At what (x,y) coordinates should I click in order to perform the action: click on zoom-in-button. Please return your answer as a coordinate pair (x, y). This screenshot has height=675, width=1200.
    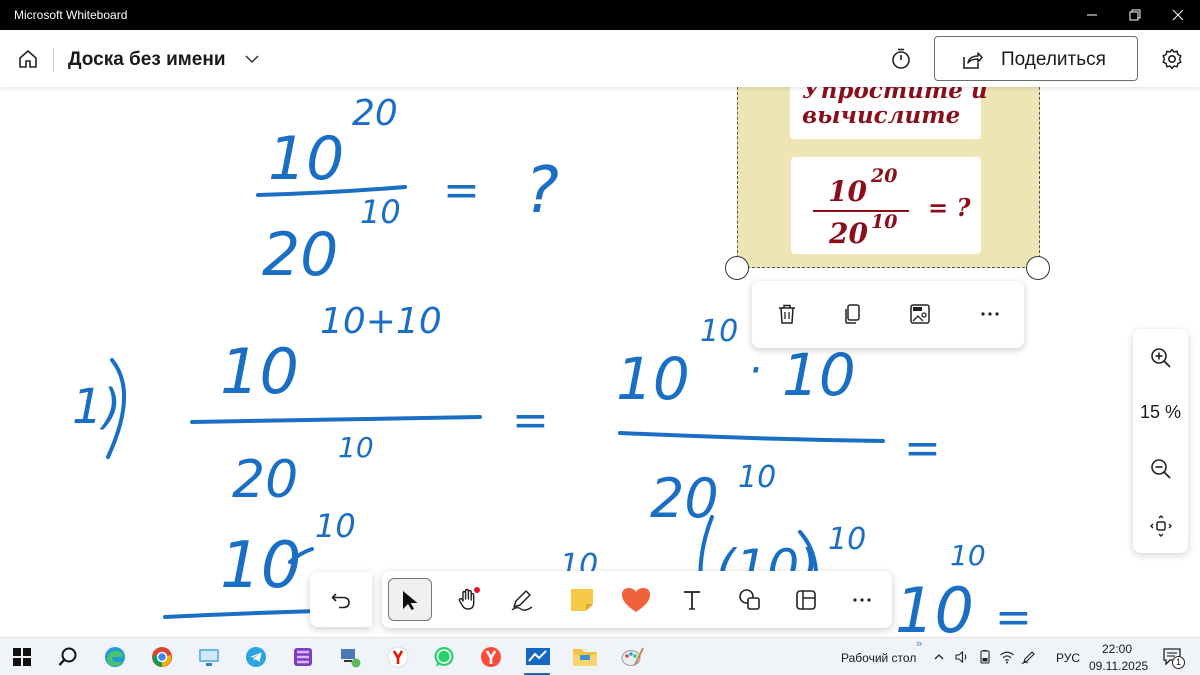
    Looking at the image, I should click on (1161, 358).